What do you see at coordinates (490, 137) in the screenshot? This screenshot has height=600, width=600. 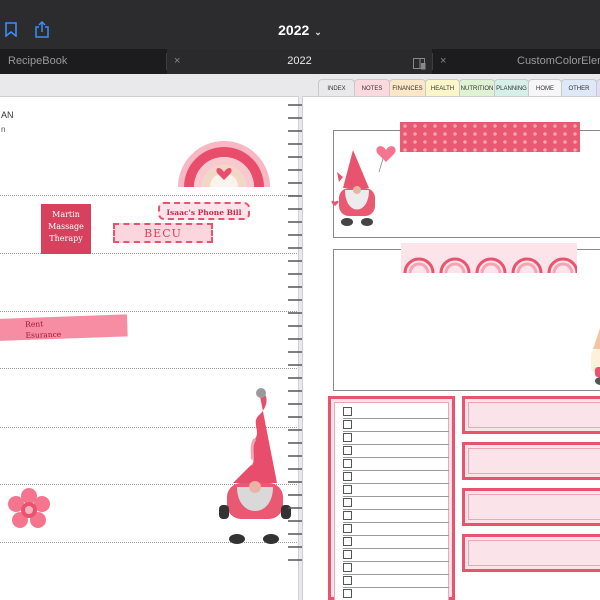 I see `heart-washi-tape` at bounding box center [490, 137].